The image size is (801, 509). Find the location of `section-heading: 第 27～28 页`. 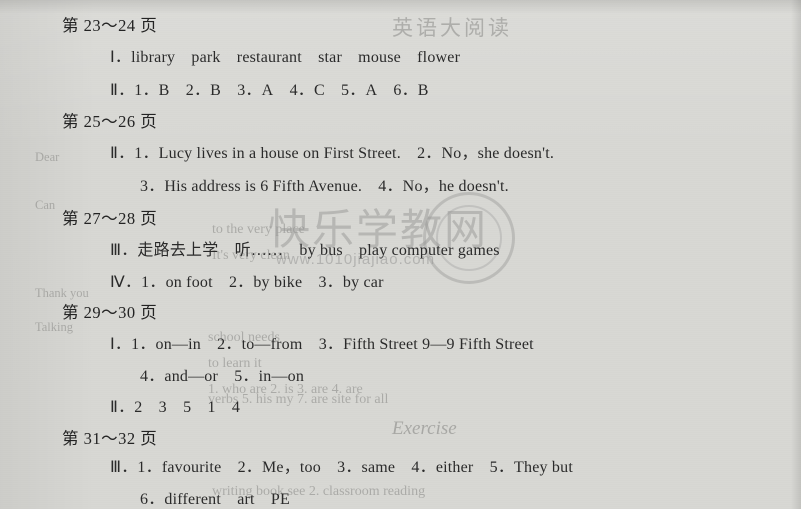

section-heading: 第 27～28 页 is located at coordinates (110, 218).